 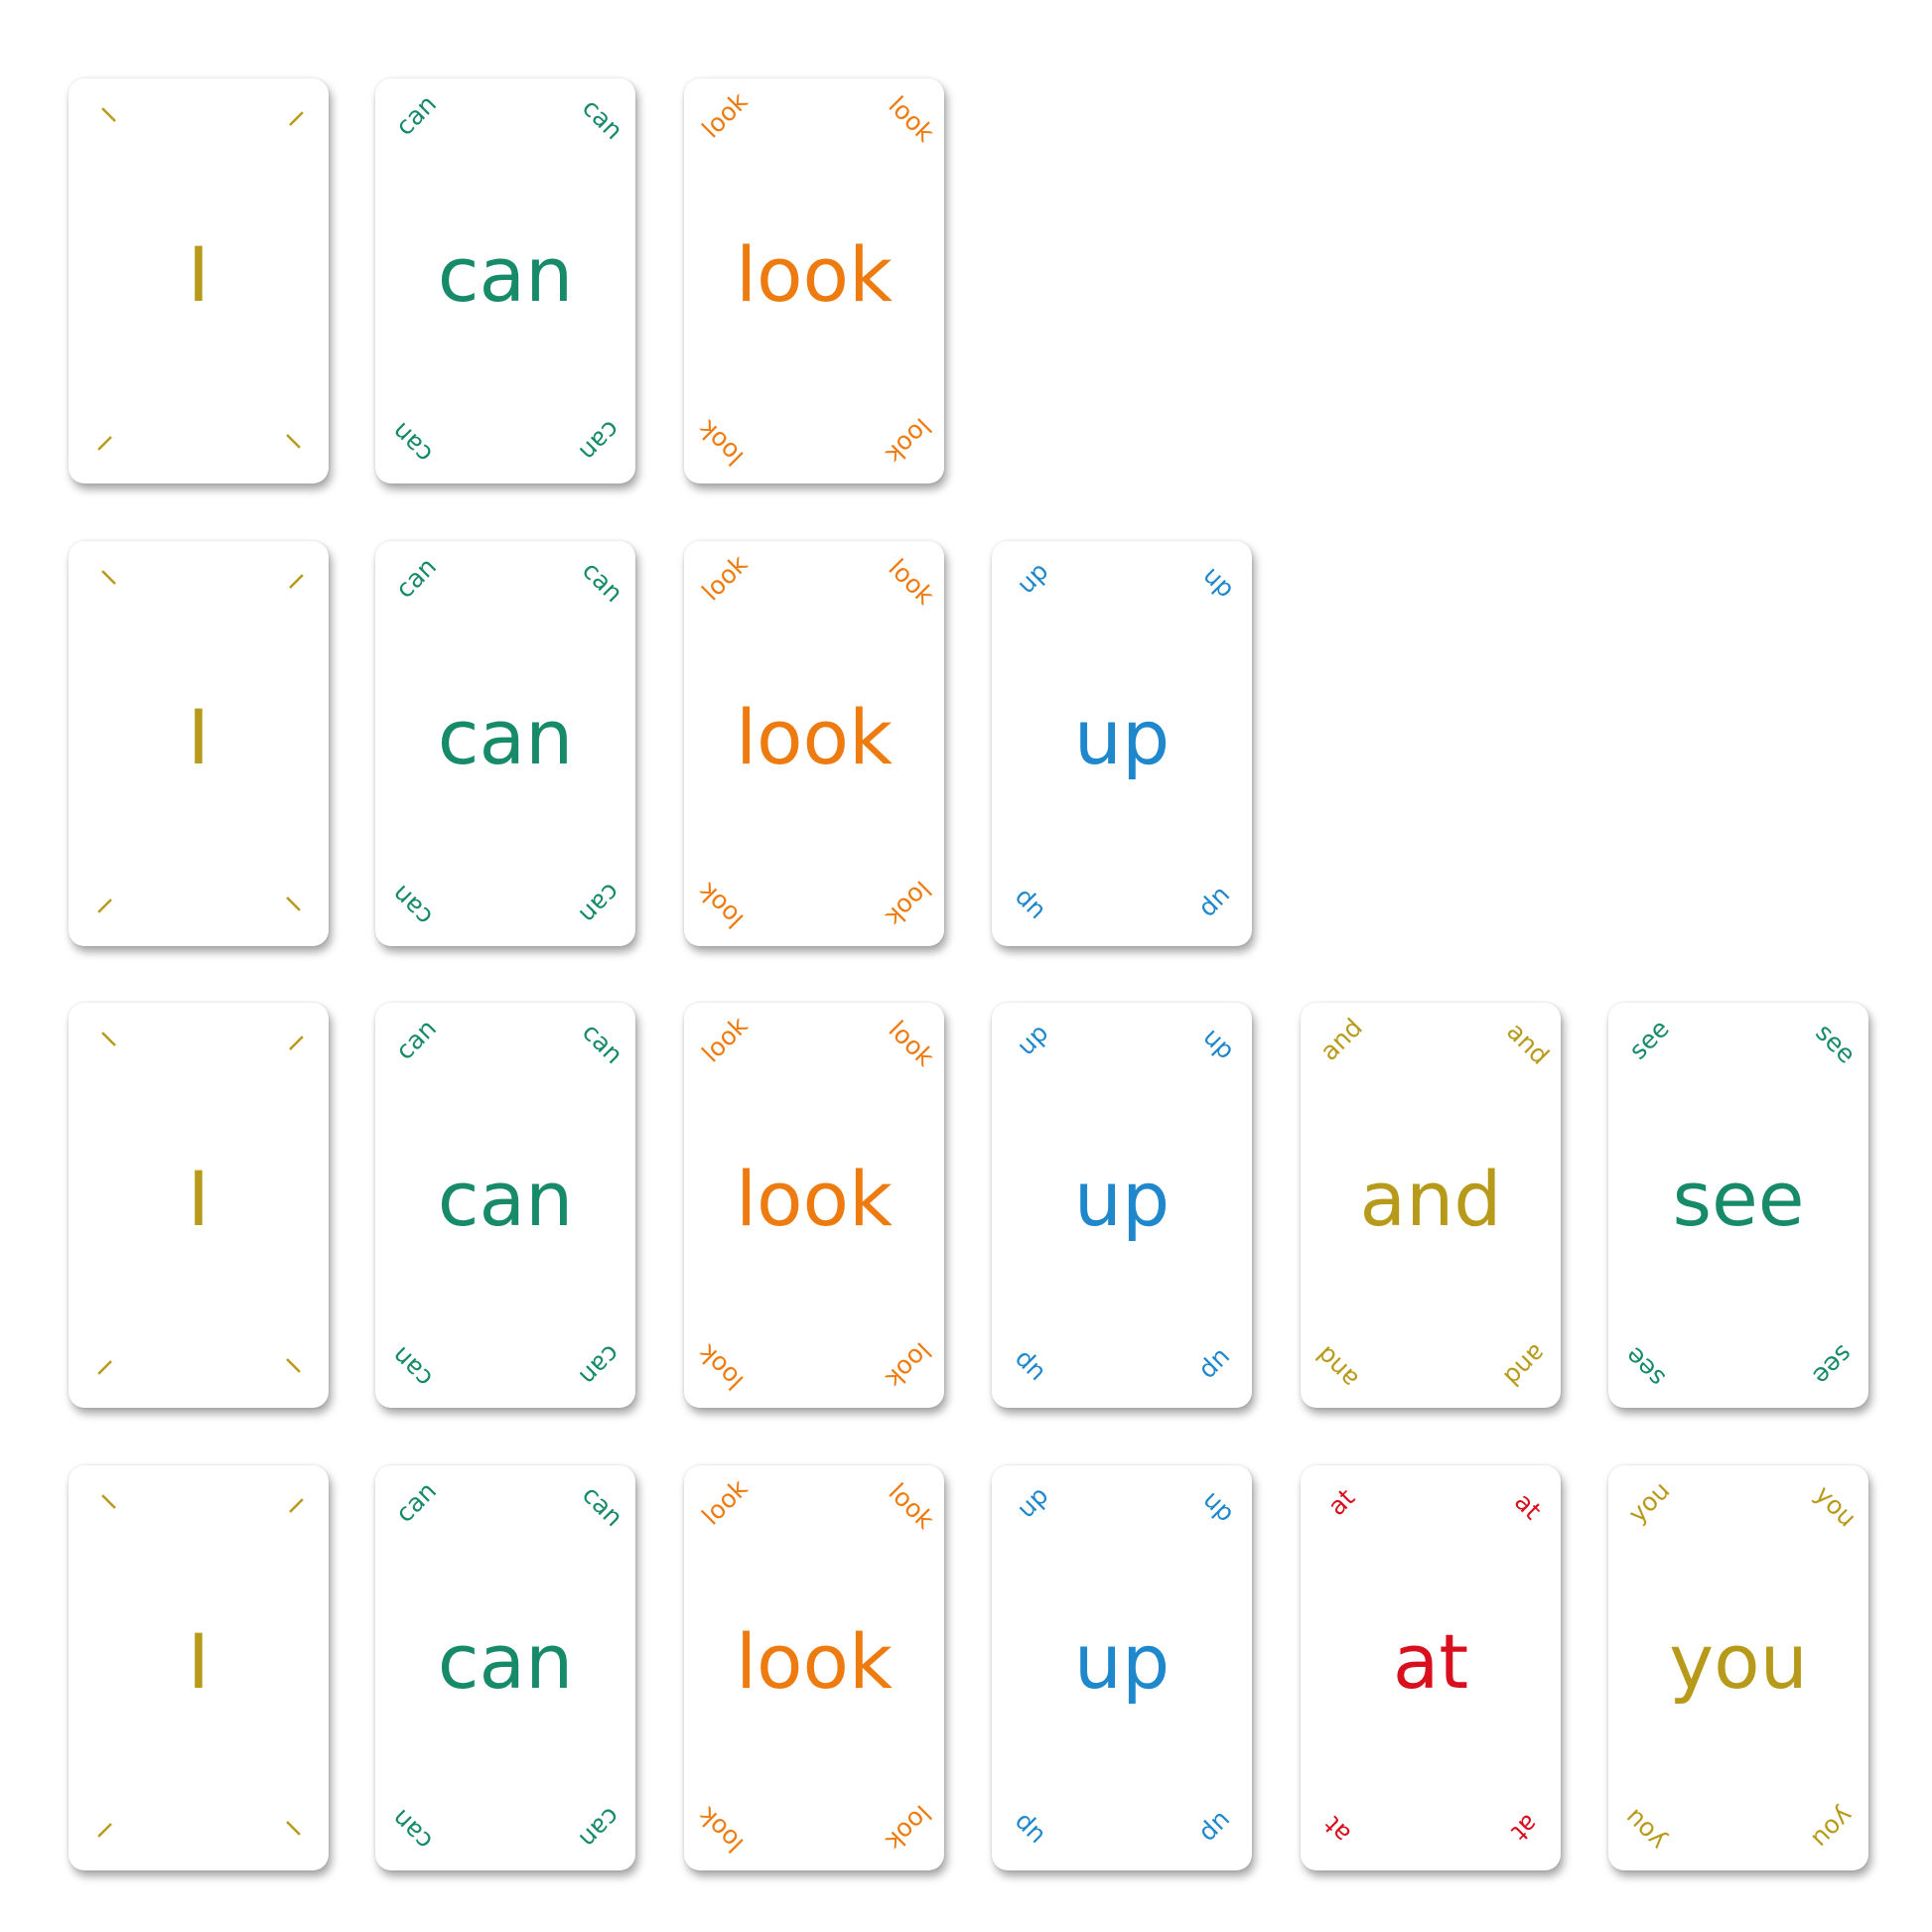 I want to click on corner-label-tl: see, so click(x=1649, y=1040).